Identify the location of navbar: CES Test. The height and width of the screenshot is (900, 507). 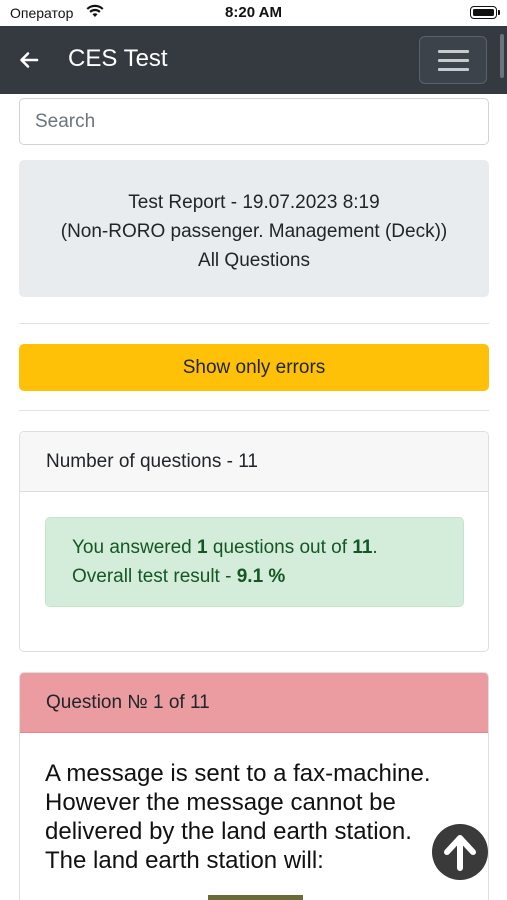
(253, 60).